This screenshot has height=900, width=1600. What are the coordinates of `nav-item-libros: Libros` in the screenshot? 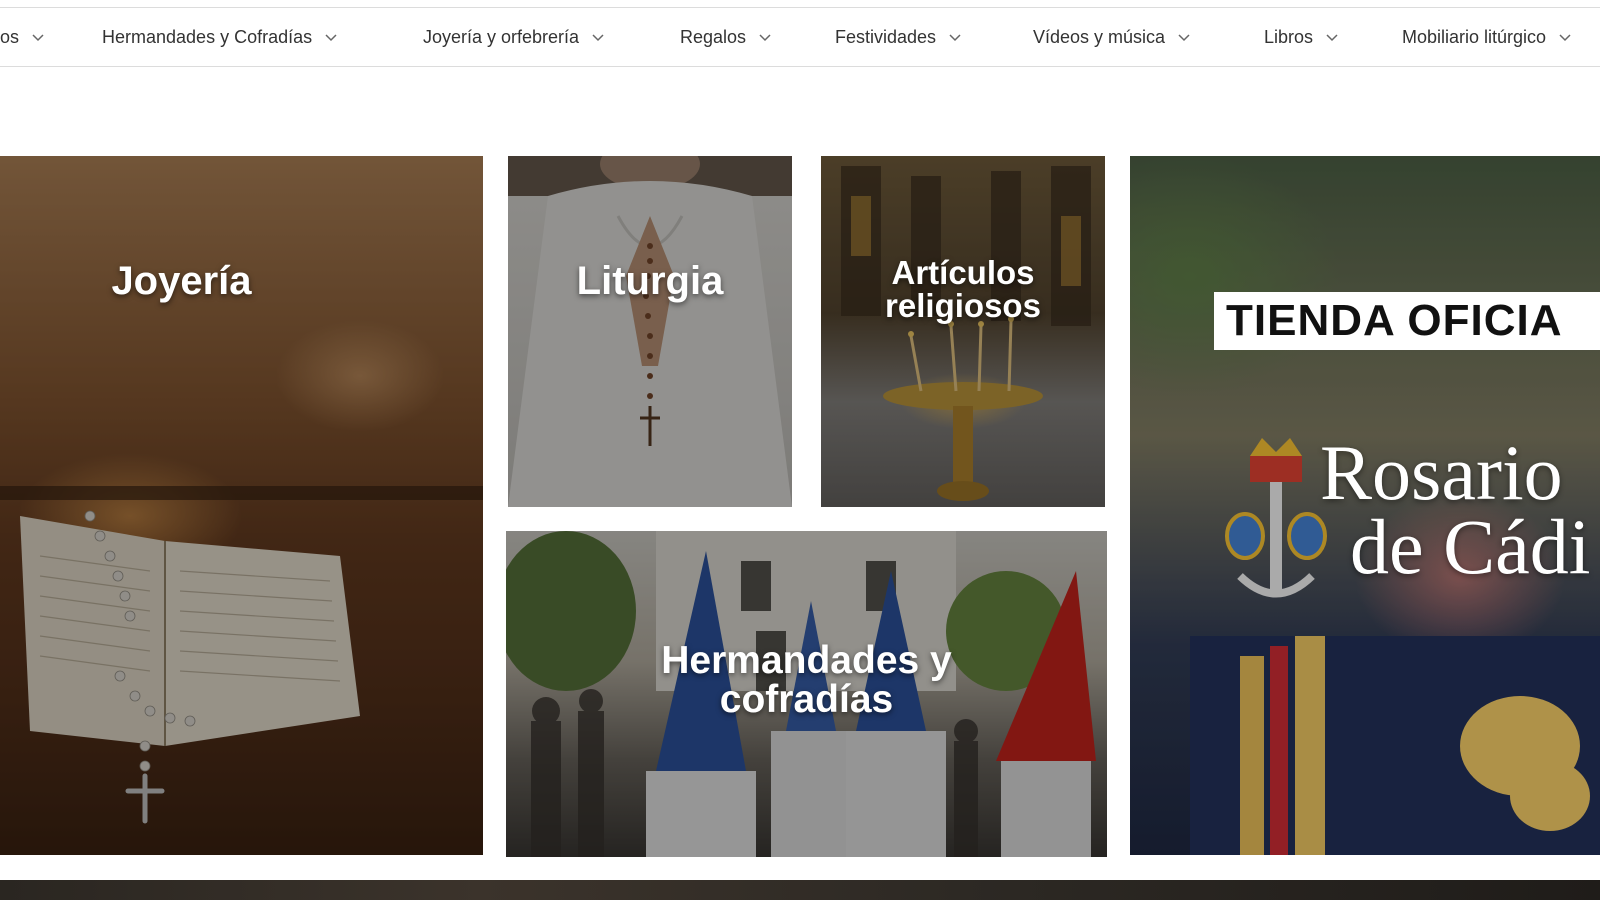 It's located at (1301, 37).